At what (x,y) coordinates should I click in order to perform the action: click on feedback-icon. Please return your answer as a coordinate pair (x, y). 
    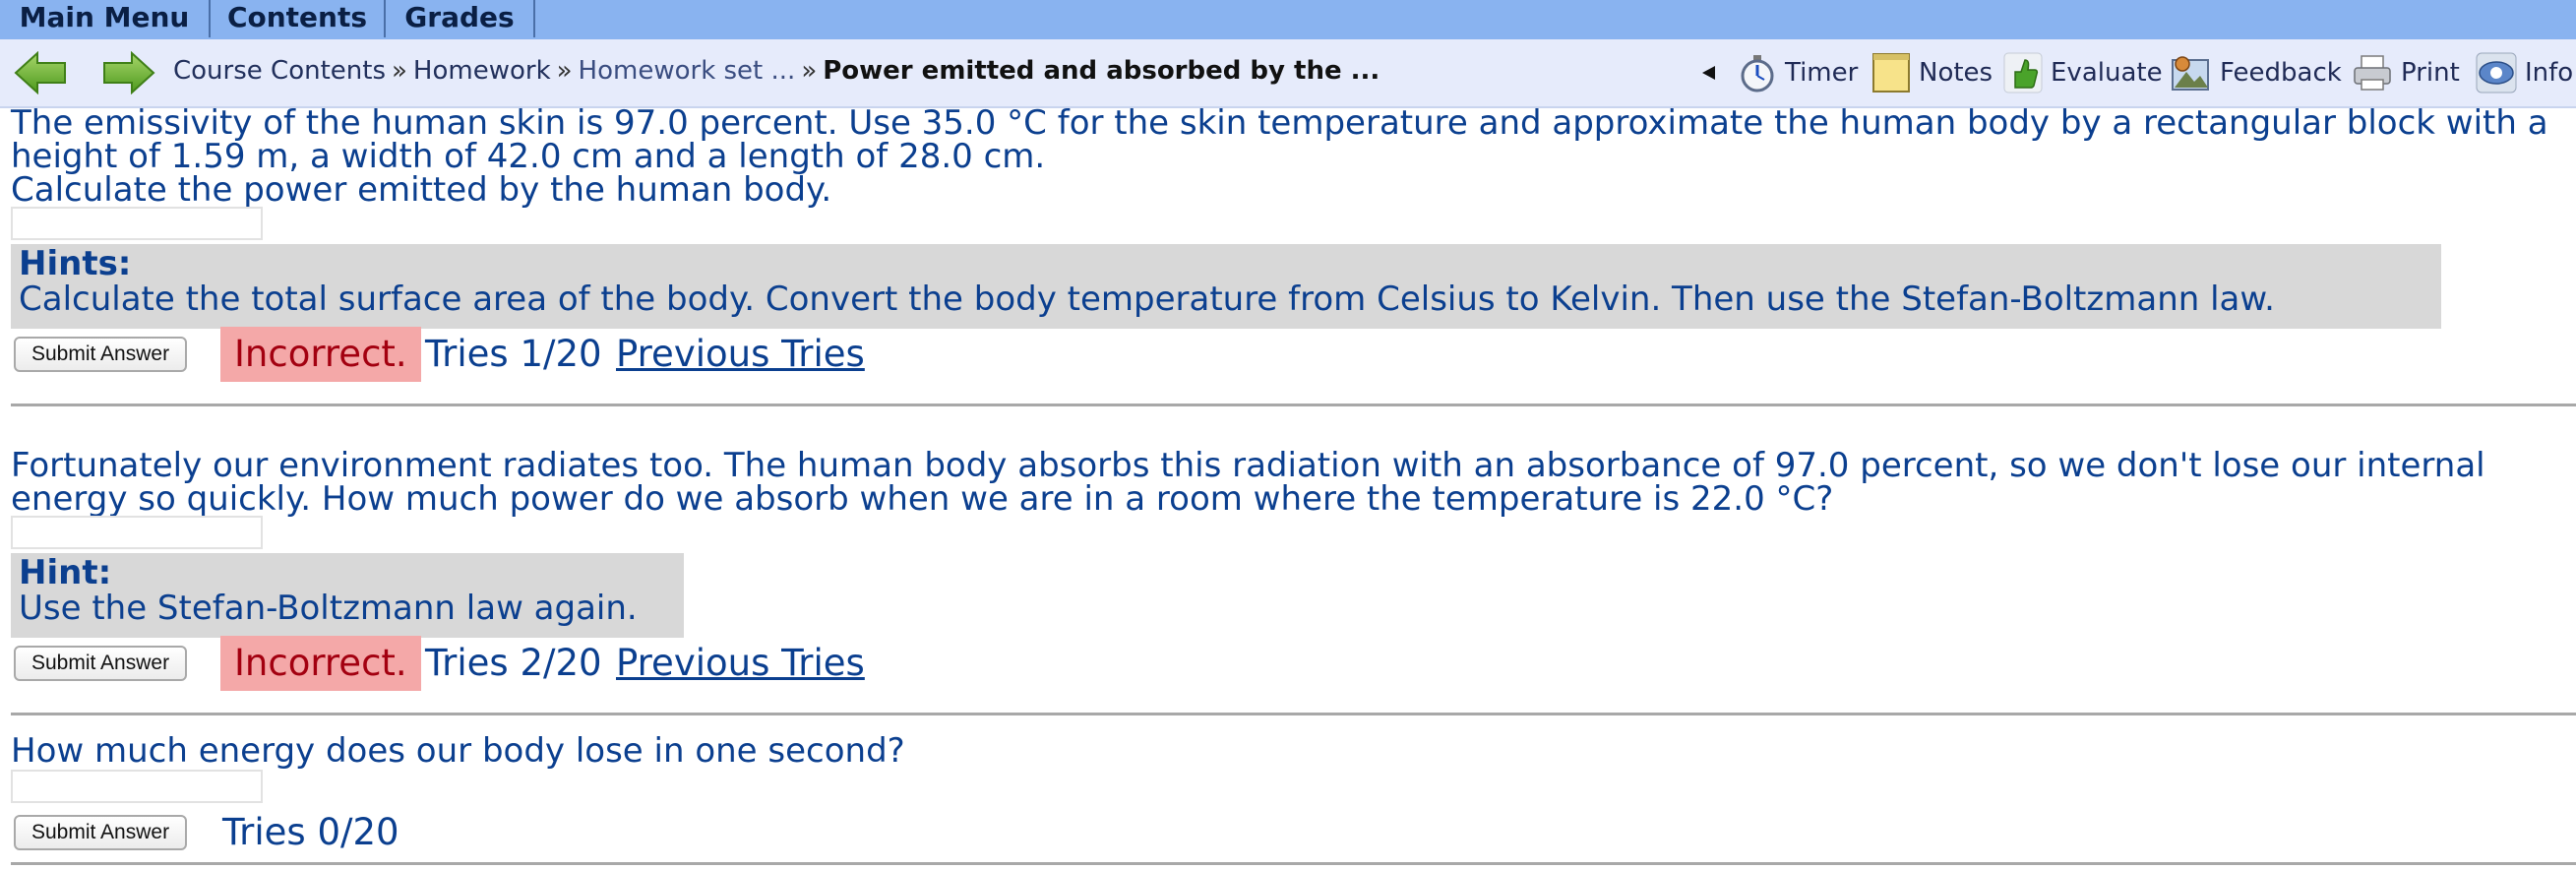
    Looking at the image, I should click on (2190, 73).